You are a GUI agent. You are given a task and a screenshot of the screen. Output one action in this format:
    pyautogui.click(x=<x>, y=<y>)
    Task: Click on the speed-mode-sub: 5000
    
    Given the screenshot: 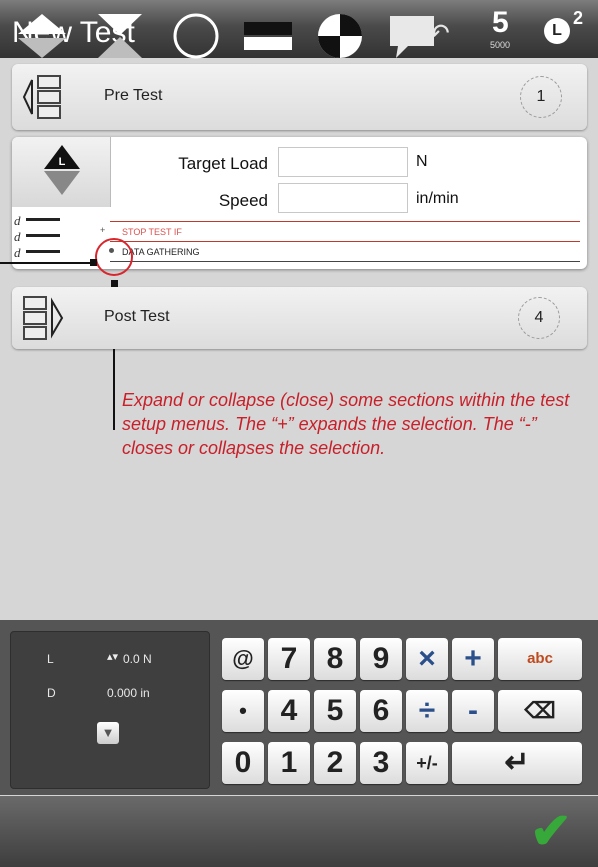 What is the action you would take?
    pyautogui.click(x=500, y=45)
    